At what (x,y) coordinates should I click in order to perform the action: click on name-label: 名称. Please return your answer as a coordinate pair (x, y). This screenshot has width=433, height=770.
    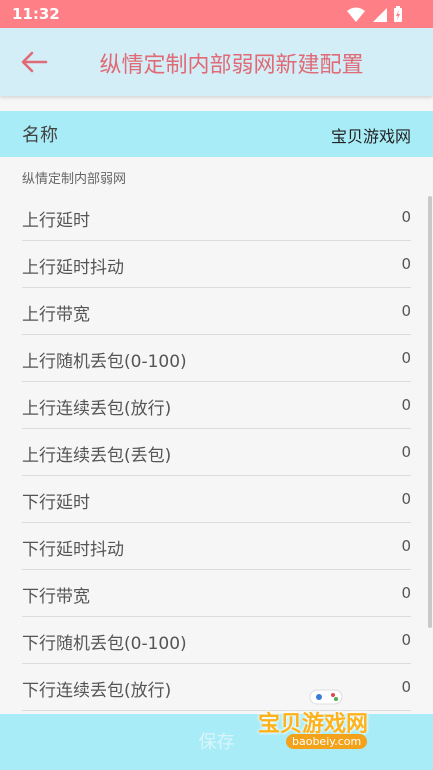
    Looking at the image, I should click on (40, 135).